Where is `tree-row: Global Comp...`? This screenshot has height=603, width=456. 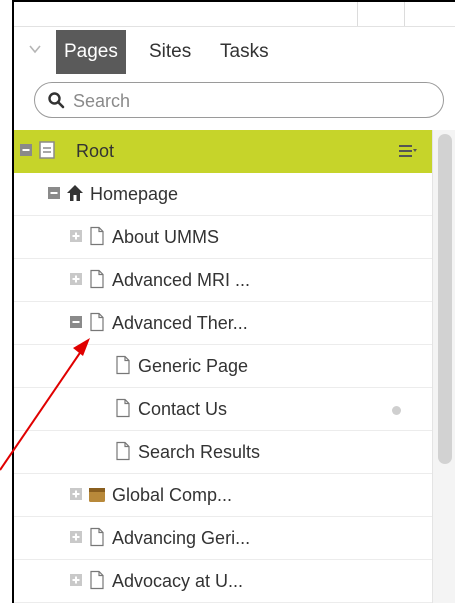
tree-row: Global Comp... is located at coordinates (223, 495).